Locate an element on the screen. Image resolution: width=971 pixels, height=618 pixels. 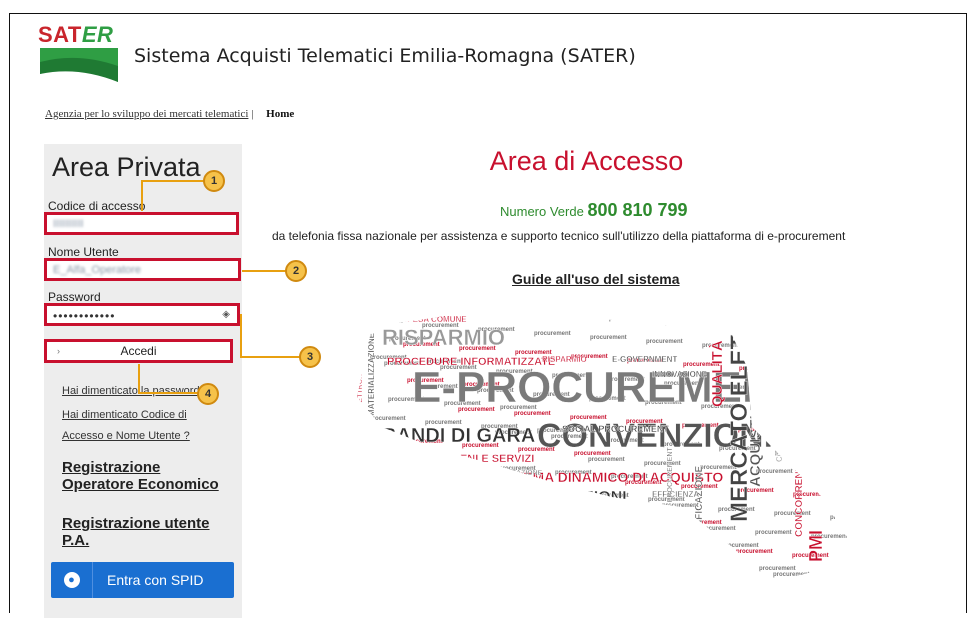
callout-3: 3 is located at coordinates (310, 357).